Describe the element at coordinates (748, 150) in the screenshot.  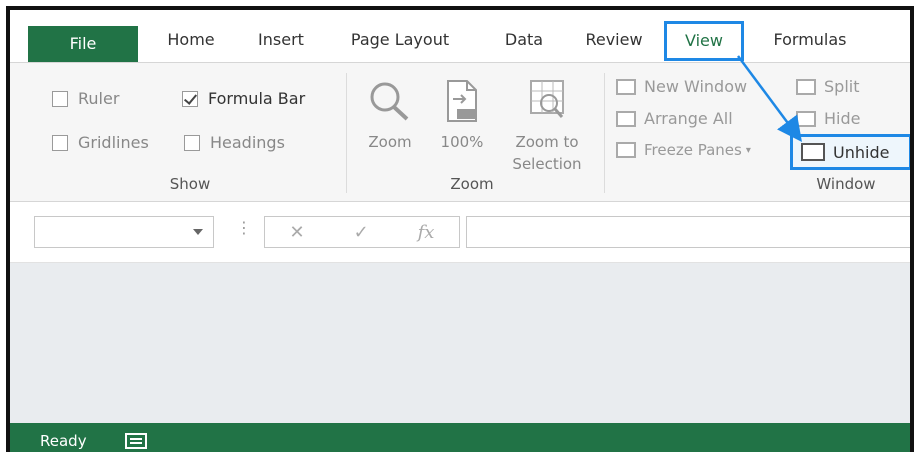
I see `dropdown-caret-icon: ▾` at that location.